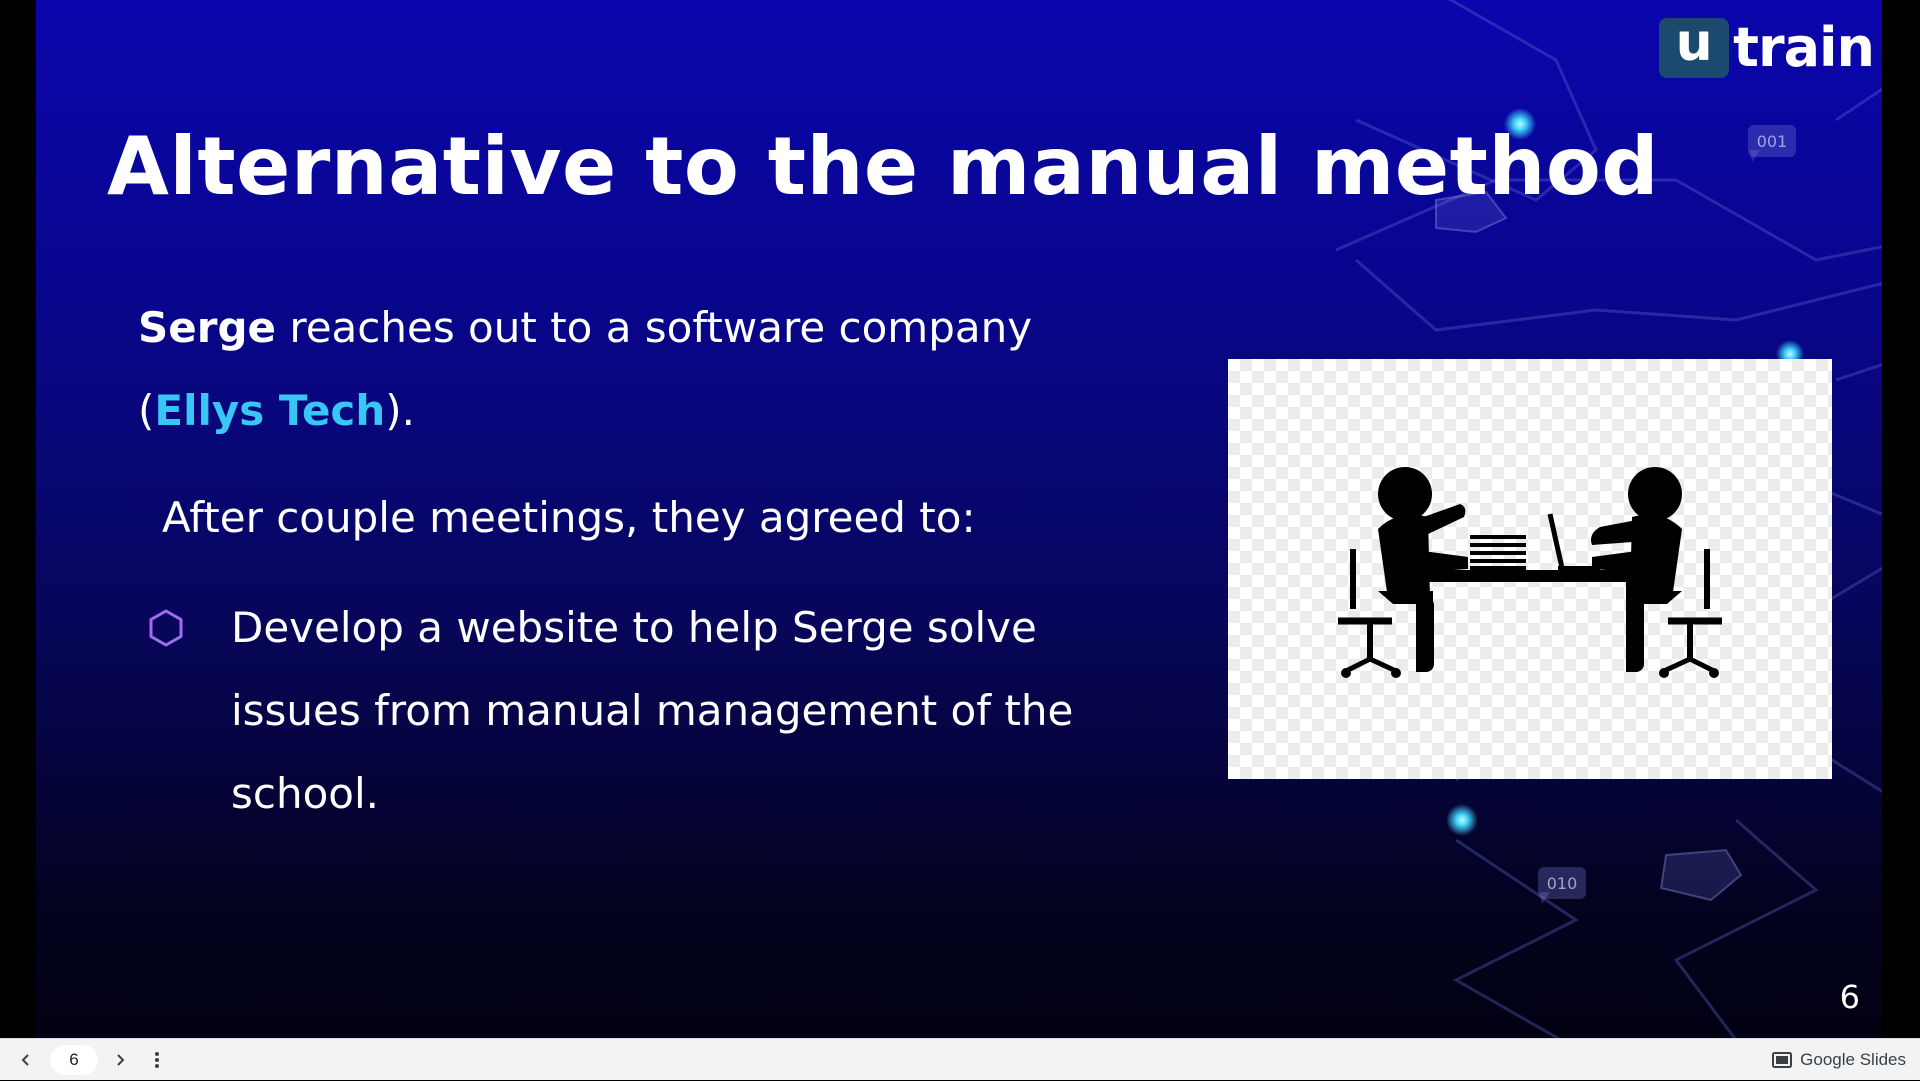  What do you see at coordinates (569, 517) in the screenshot?
I see `agreement-paragraph: After couple meetings, they agreed to:` at bounding box center [569, 517].